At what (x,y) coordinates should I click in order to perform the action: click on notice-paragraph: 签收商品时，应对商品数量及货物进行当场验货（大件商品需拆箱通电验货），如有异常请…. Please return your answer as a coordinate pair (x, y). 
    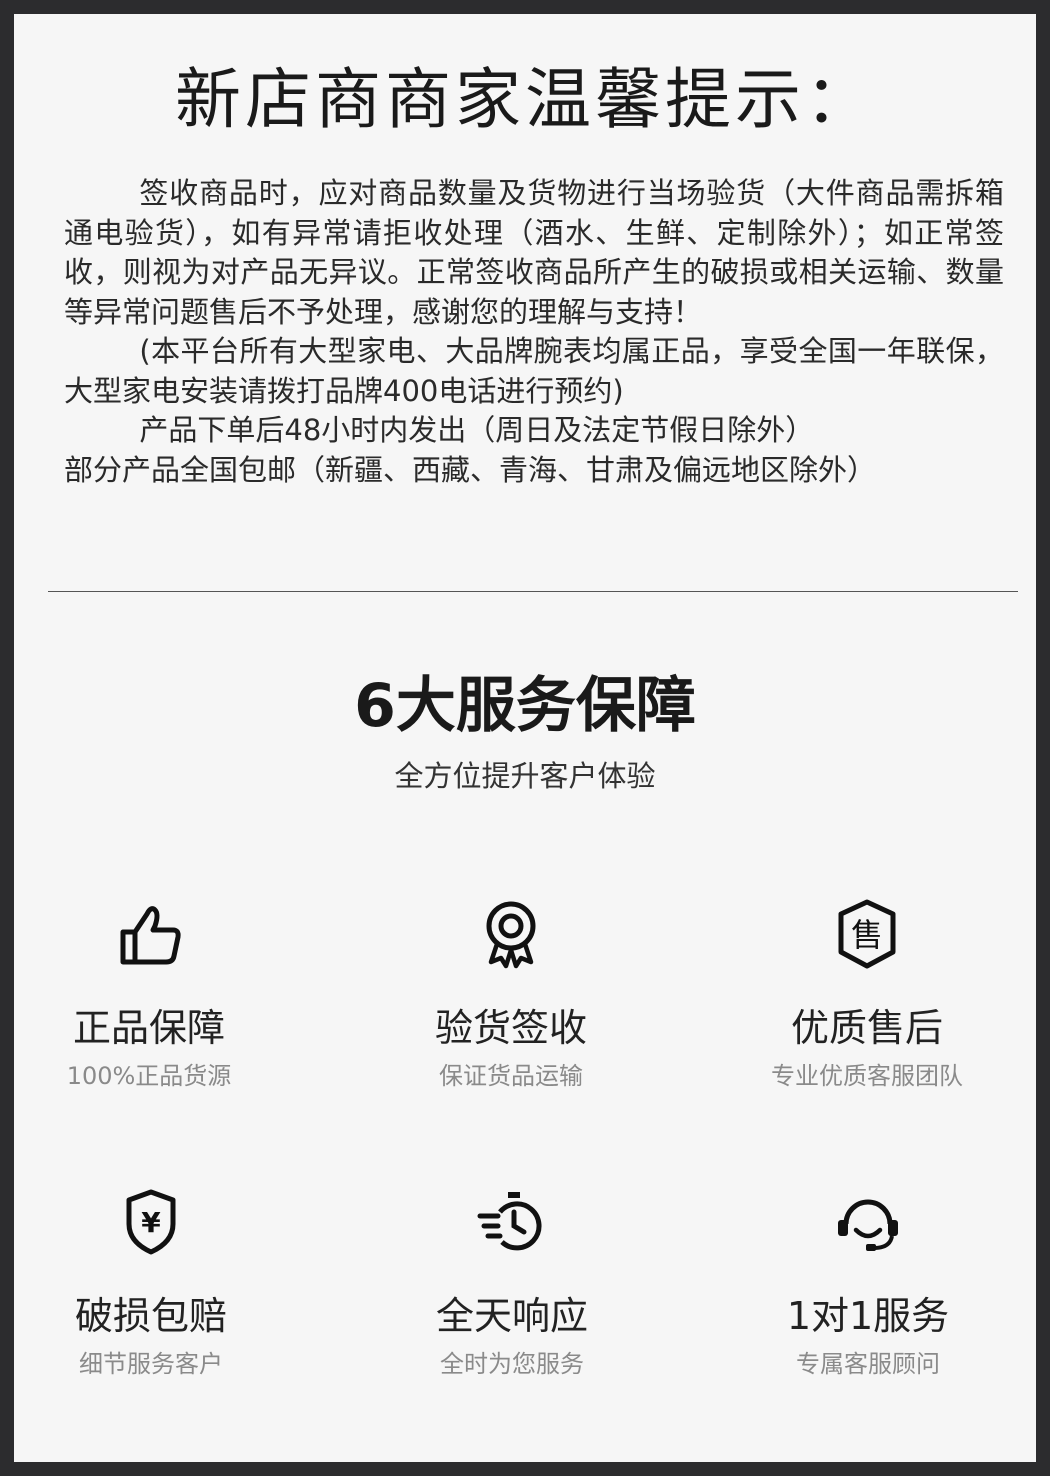
    Looking at the image, I should click on (534, 252).